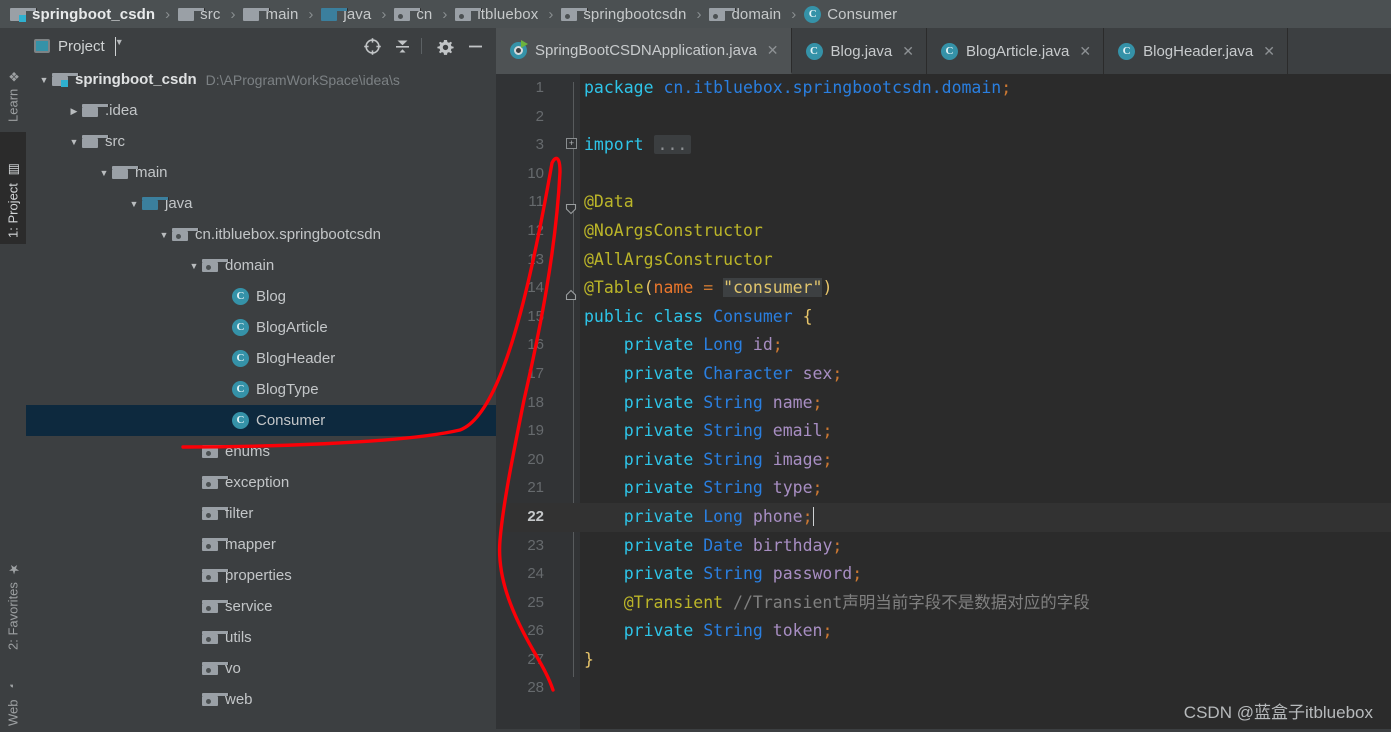 The height and width of the screenshot is (732, 1391). I want to click on tree-node-src: ▼ src, so click(261, 141).